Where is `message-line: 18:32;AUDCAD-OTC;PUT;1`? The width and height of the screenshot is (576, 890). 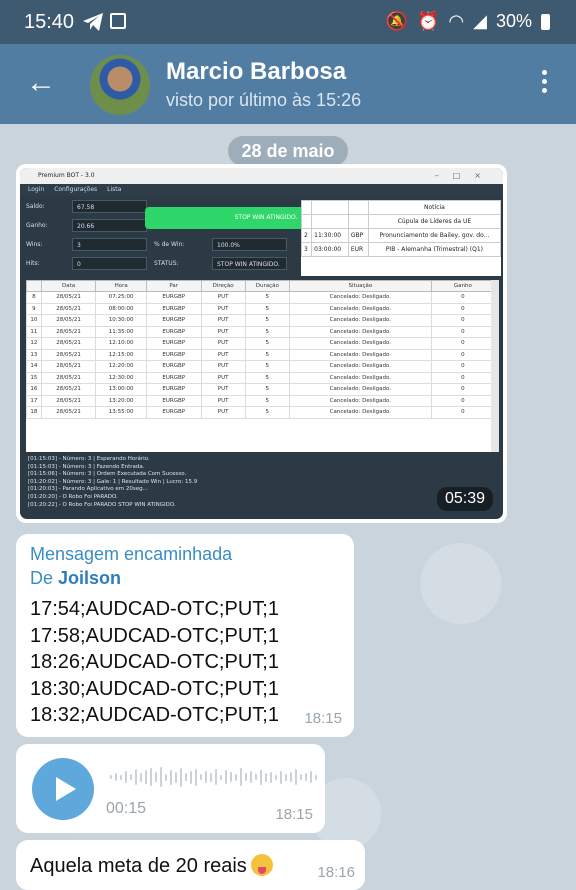 message-line: 18:32;AUDCAD-OTC;PUT;1 is located at coordinates (154, 715).